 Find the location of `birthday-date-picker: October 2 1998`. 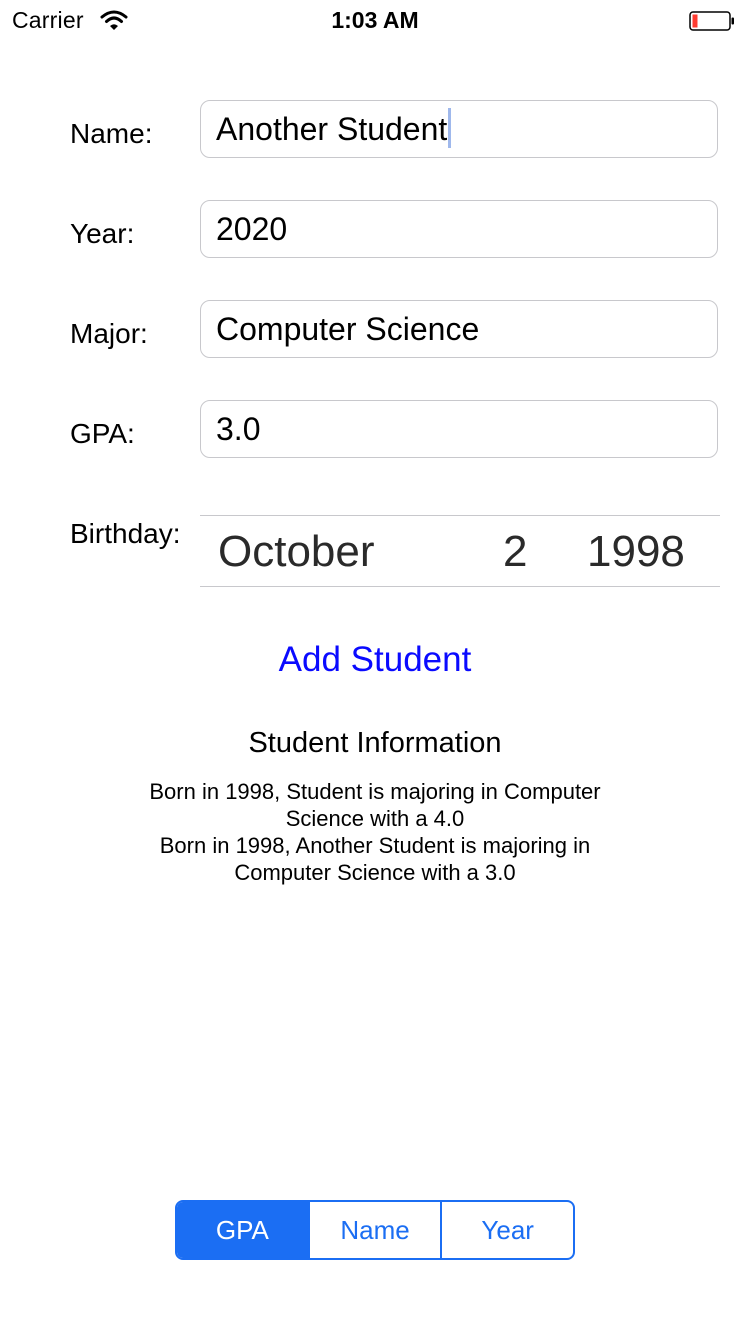

birthday-date-picker: October 2 1998 is located at coordinates (460, 551).